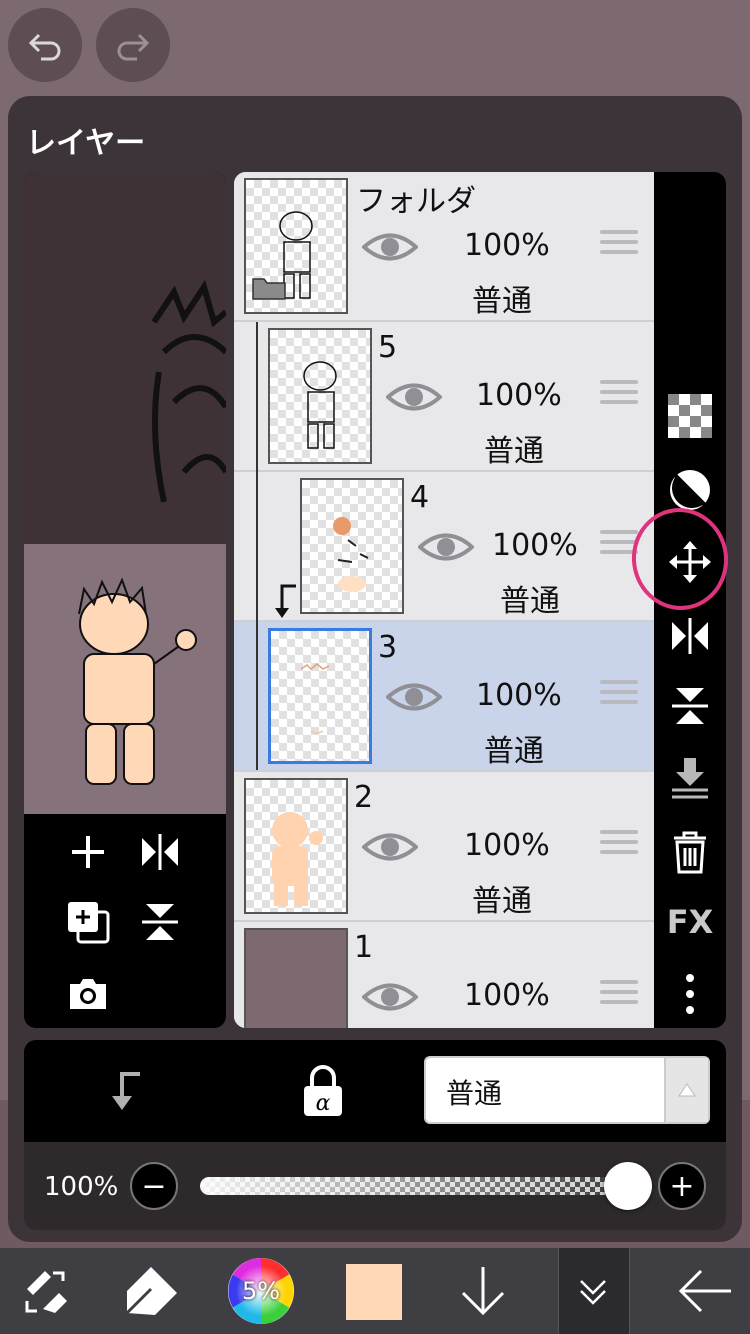 The width and height of the screenshot is (750, 1334). I want to click on flip-vertical-icon, so click(160, 922).